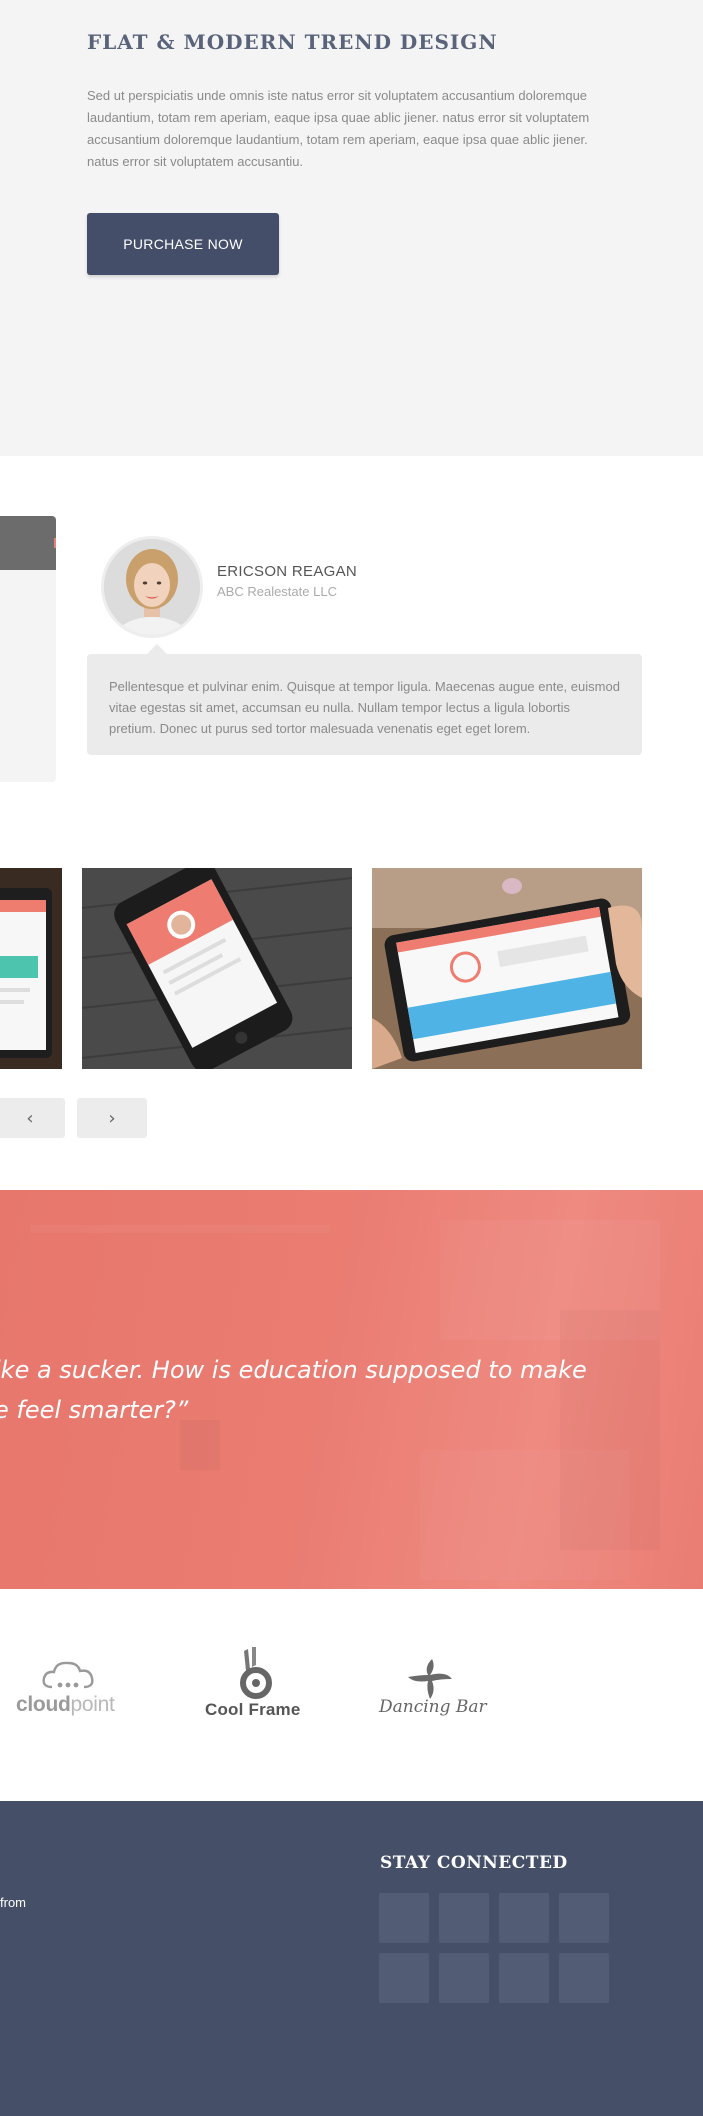 This screenshot has height=2116, width=703. I want to click on avatar, so click(152, 587).